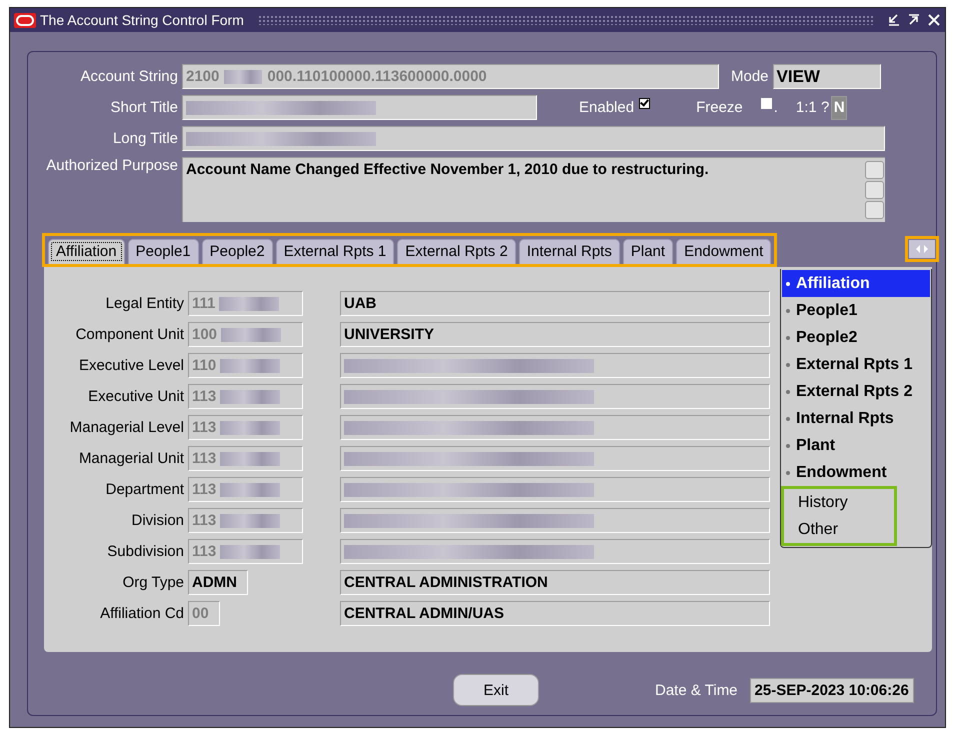 The width and height of the screenshot is (955, 739). What do you see at coordinates (129, 334) in the screenshot?
I see `field-label: Component Unit` at bounding box center [129, 334].